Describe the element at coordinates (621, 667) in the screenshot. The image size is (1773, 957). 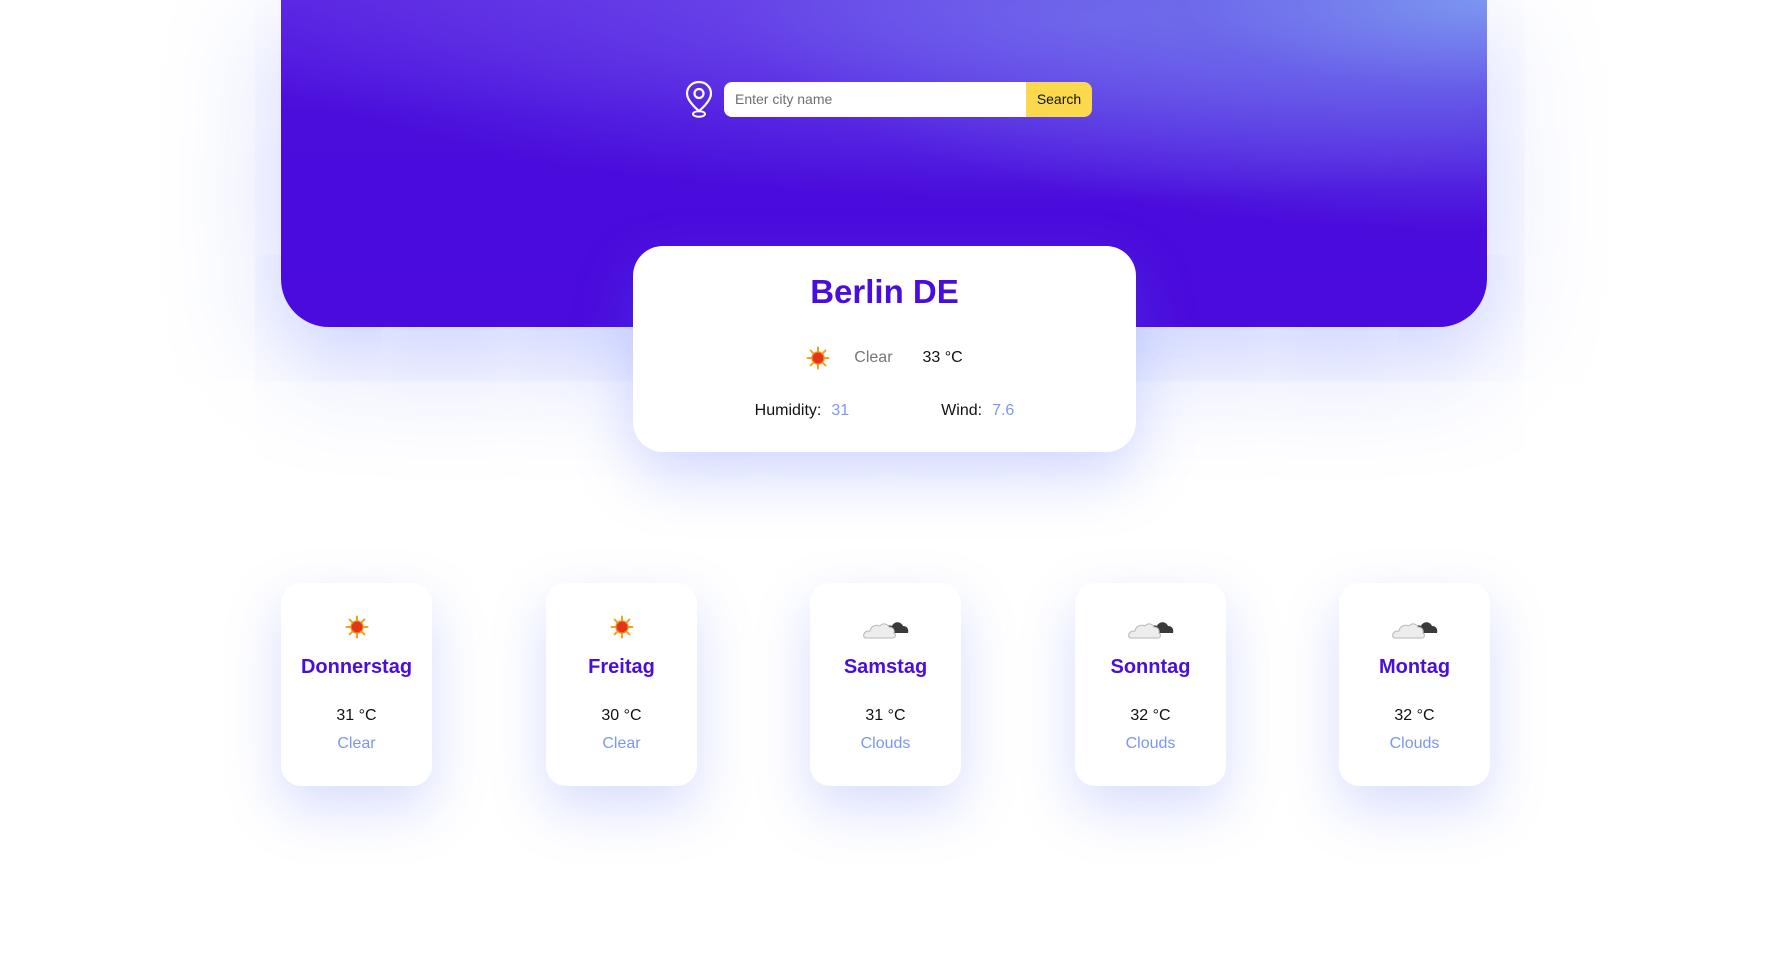
I see `forecast-day: Freitag` at that location.